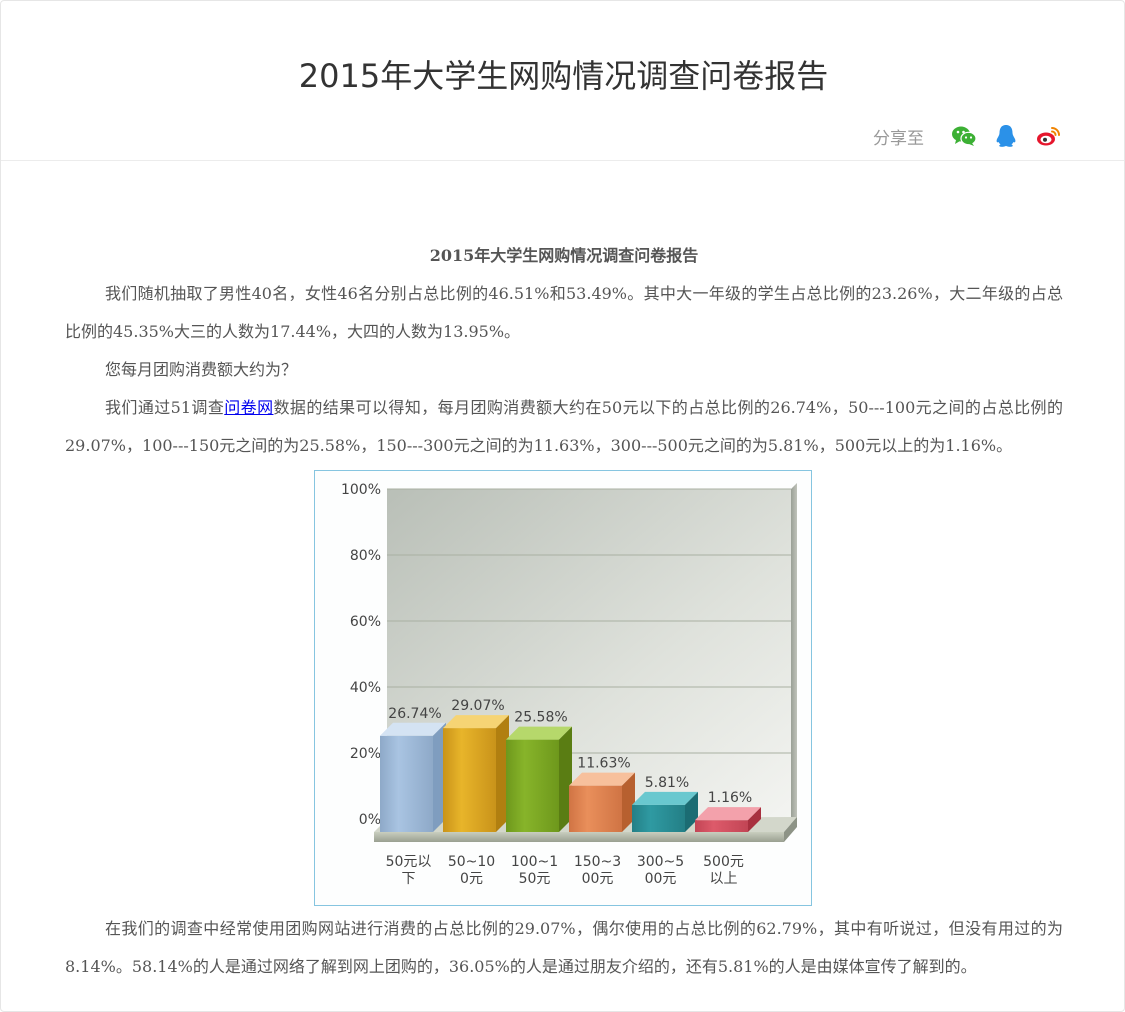 This screenshot has height=1012, width=1125. What do you see at coordinates (564, 255) in the screenshot?
I see `article-subtitle: 2015年大学生网购情况调查问卷报告` at bounding box center [564, 255].